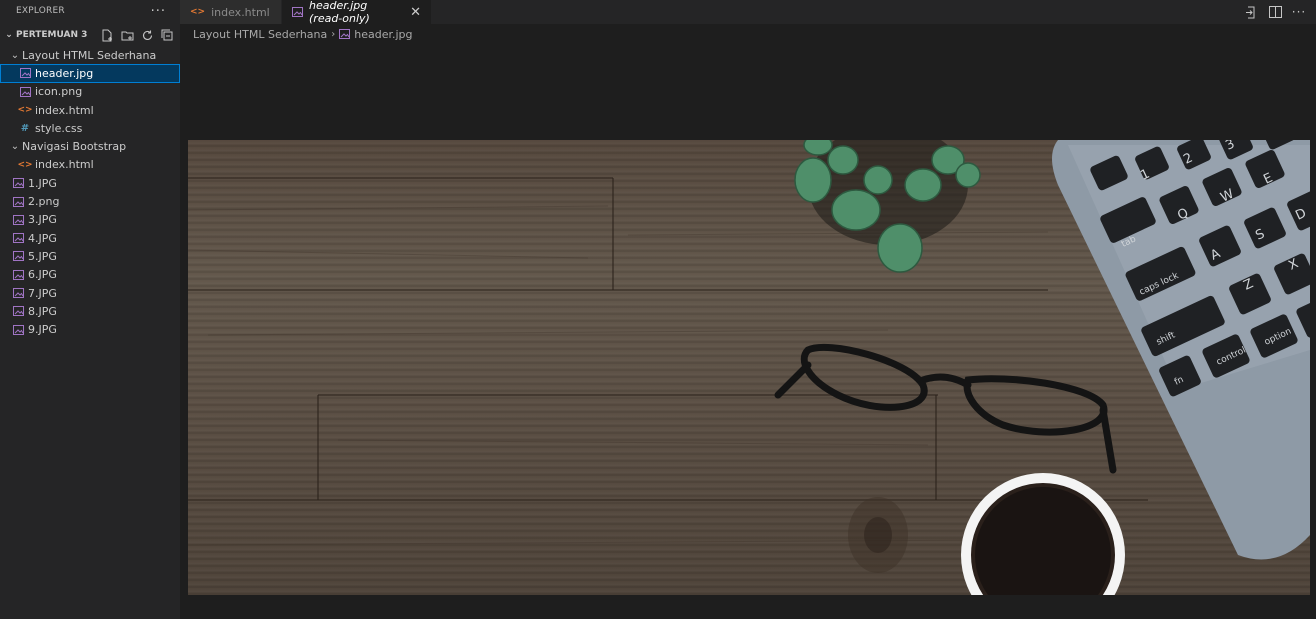 Image resolution: width=1316 pixels, height=619 pixels. I want to click on file-label: header.jpg, so click(64, 73).